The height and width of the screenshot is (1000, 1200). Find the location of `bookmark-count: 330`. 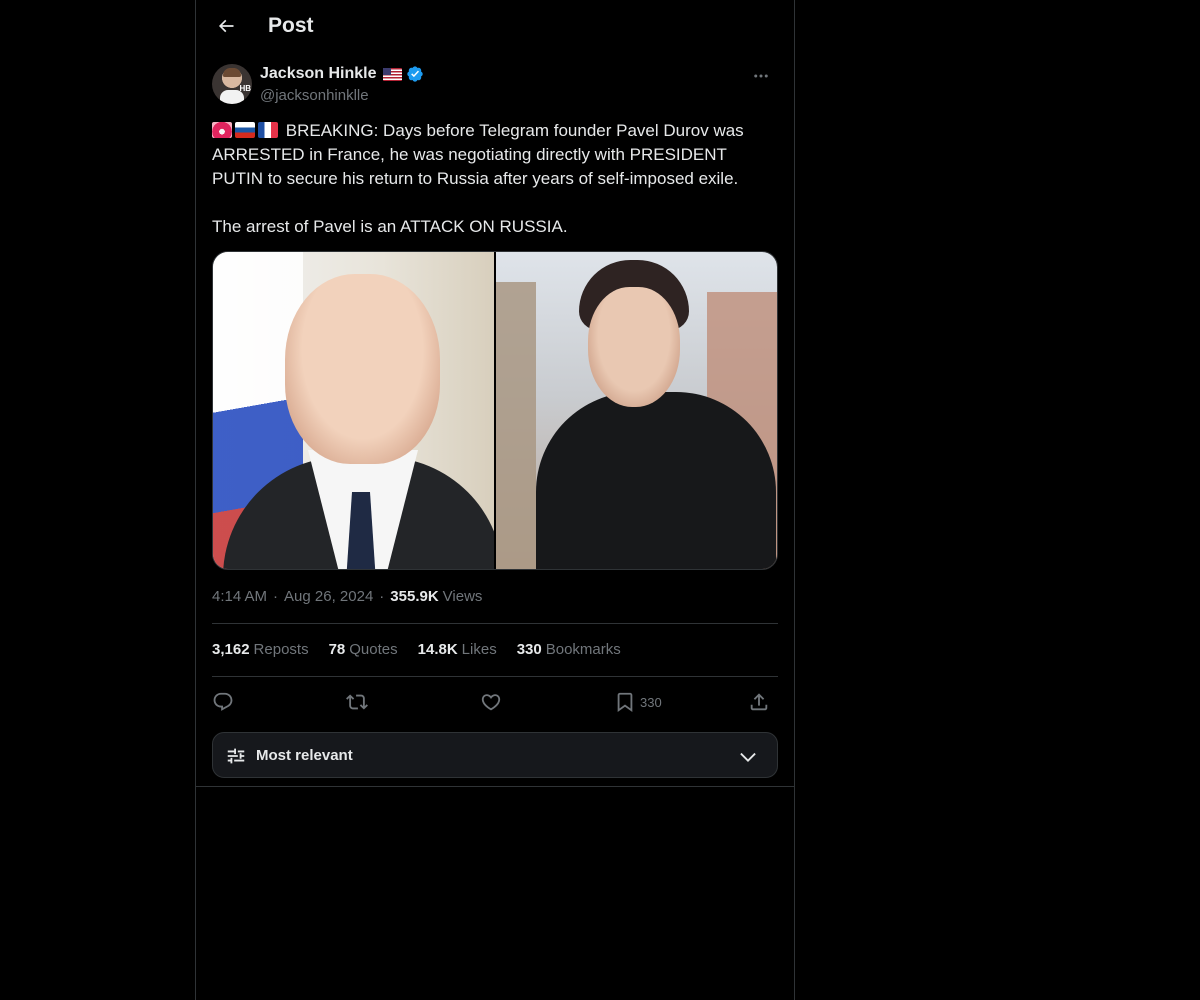

bookmark-count: 330 is located at coordinates (651, 702).